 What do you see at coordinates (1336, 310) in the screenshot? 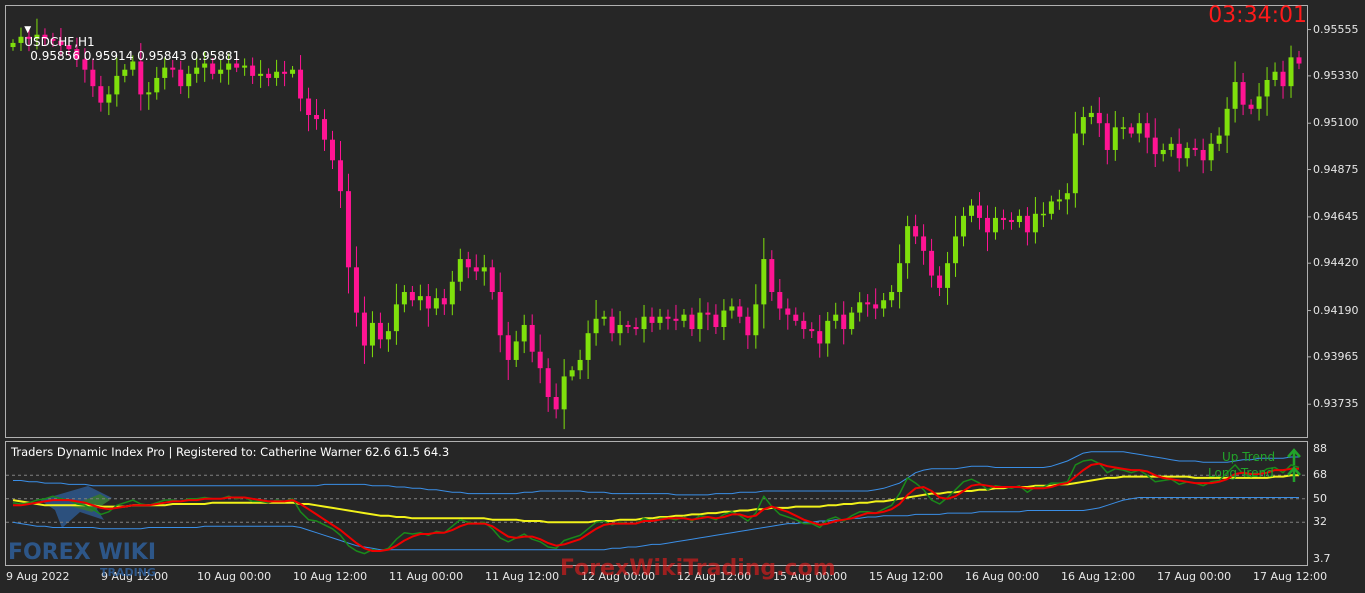
I see `price-tick-label: 0.94190` at bounding box center [1336, 310].